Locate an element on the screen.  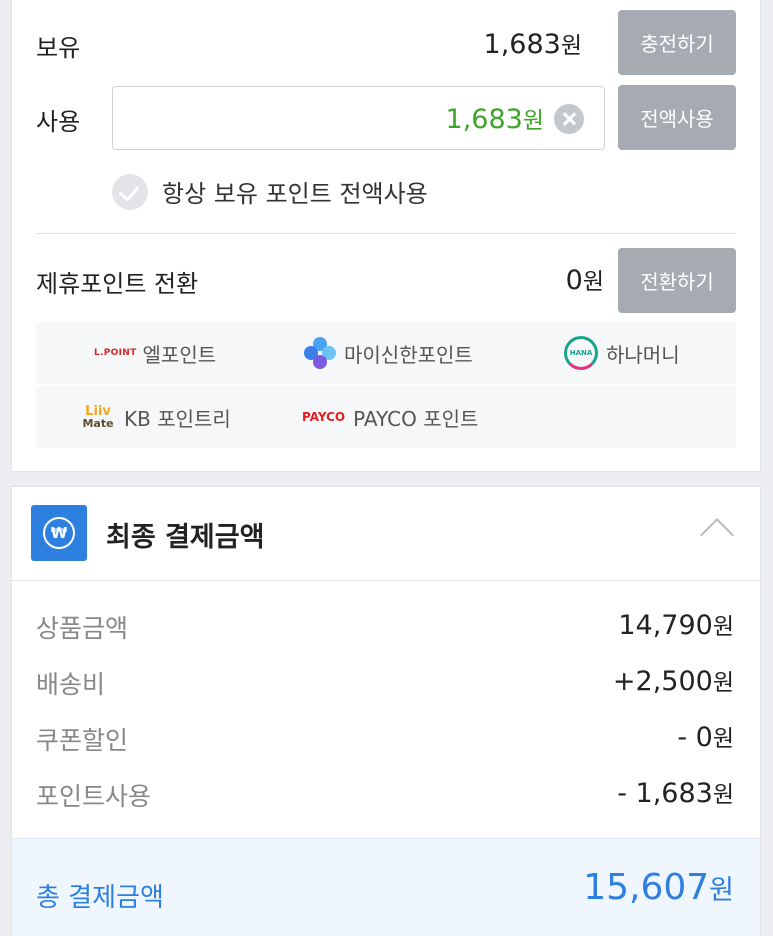
owned-label: 보유 is located at coordinates (58, 48).